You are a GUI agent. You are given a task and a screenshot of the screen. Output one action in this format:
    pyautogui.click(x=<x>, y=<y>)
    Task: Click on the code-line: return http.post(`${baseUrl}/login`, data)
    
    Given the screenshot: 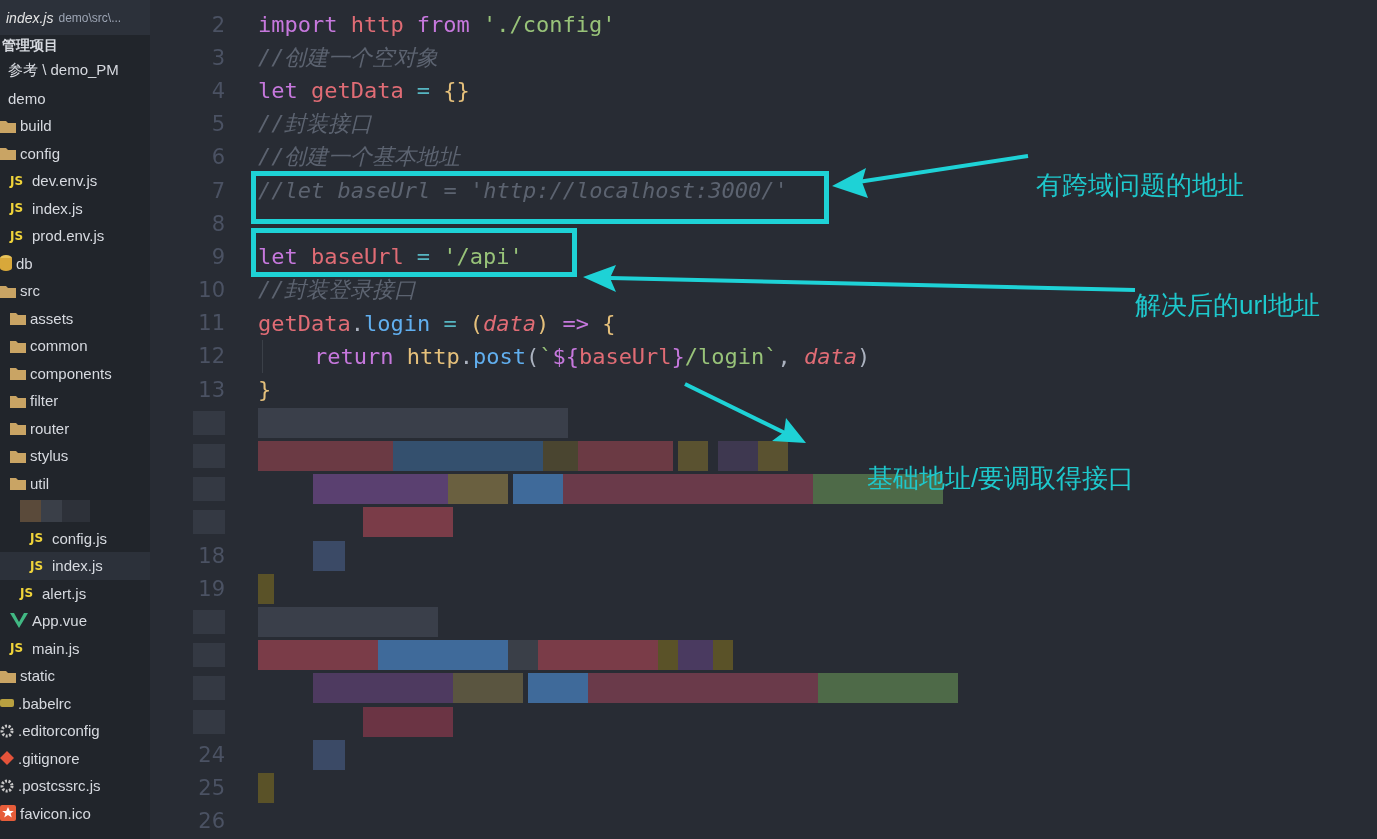 What is the action you would take?
    pyautogui.click(x=592, y=356)
    